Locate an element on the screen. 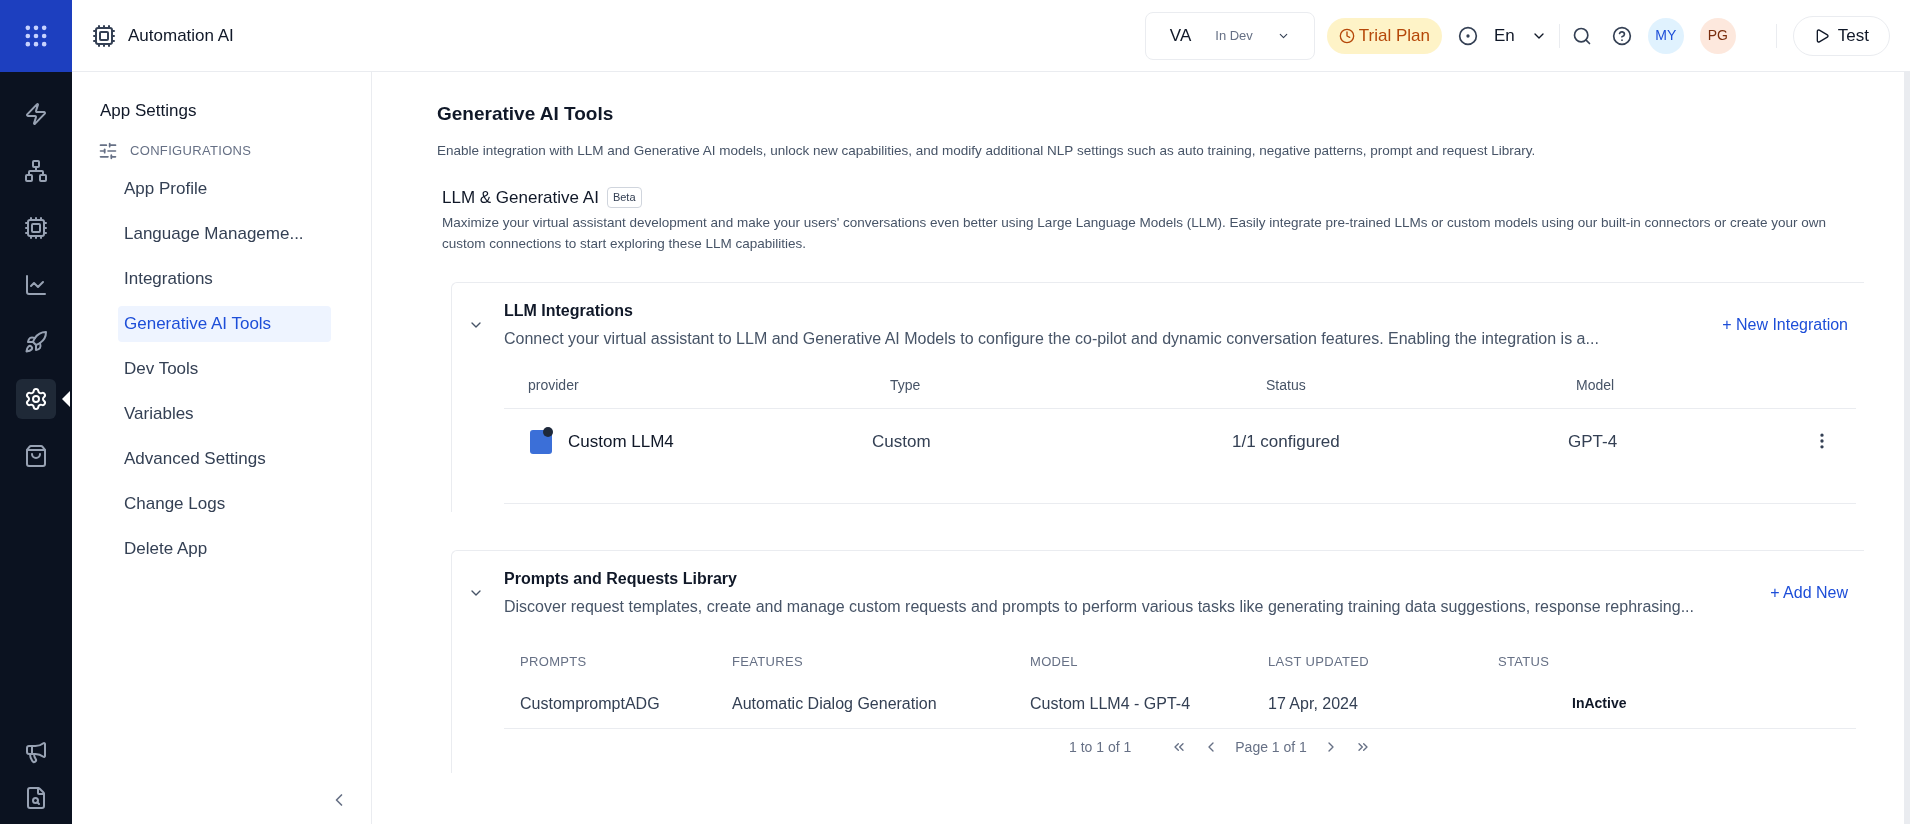 Image resolution: width=1910 pixels, height=824 pixels. beta-badge: Beta is located at coordinates (624, 197).